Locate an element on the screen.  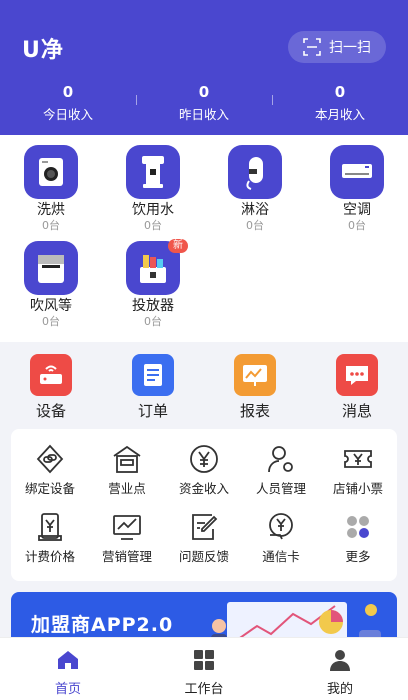
link-icon is located at coordinates (50, 459).